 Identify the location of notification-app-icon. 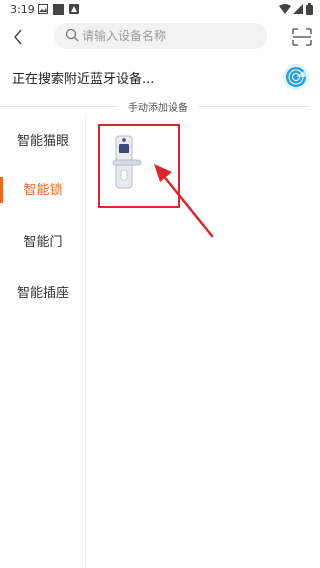
(74, 9).